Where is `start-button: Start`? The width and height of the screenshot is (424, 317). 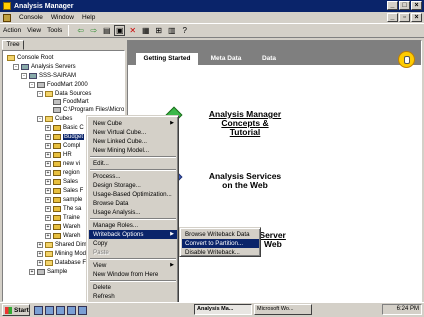 start-button: Start is located at coordinates (16, 310).